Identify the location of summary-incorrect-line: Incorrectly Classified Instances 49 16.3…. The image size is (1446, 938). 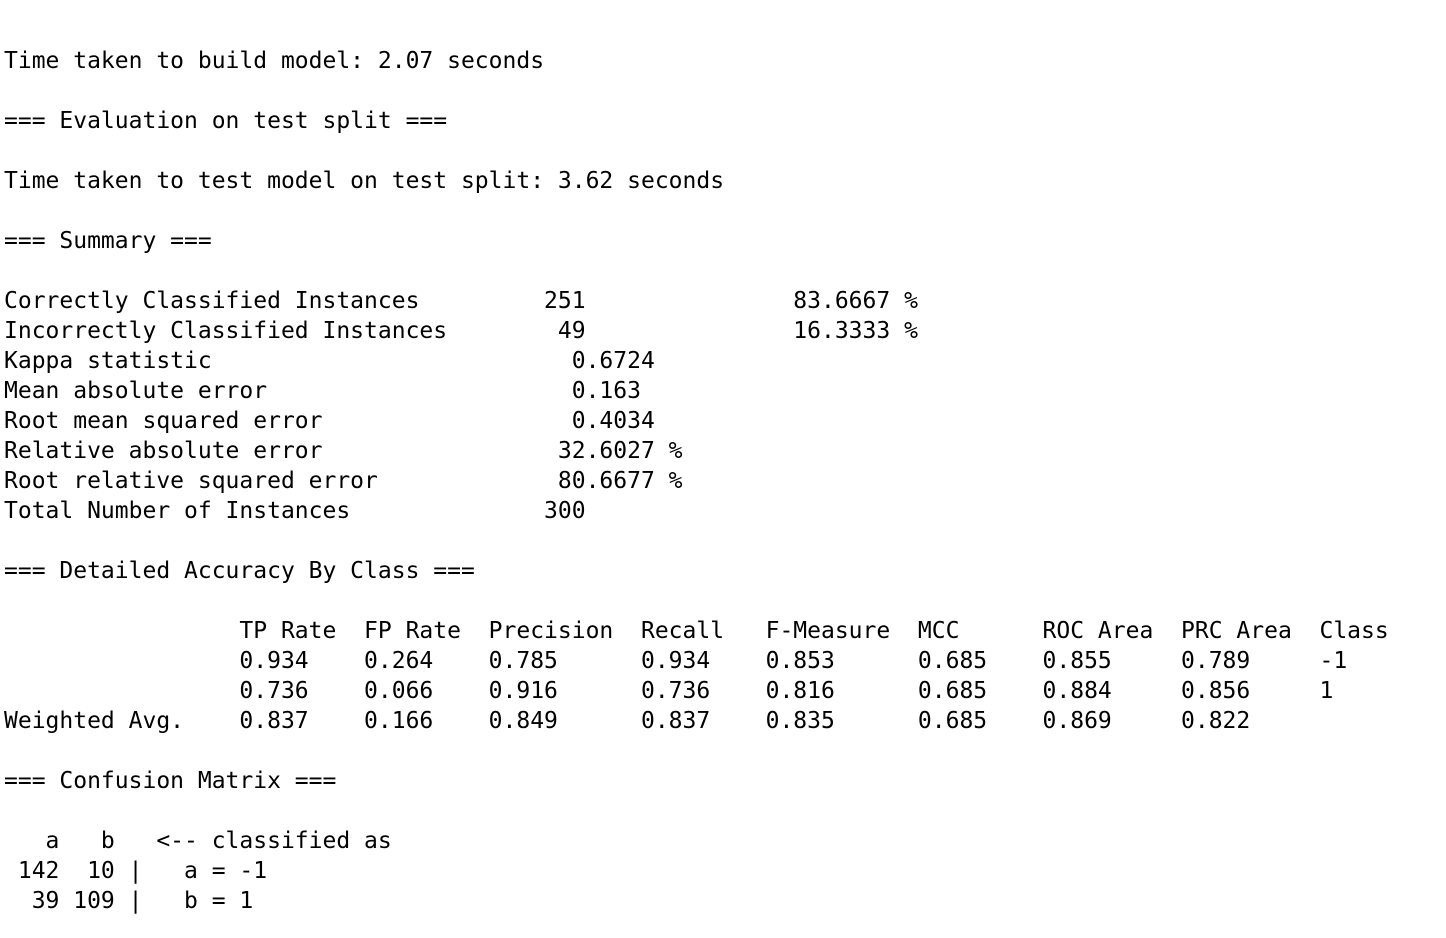
(461, 331).